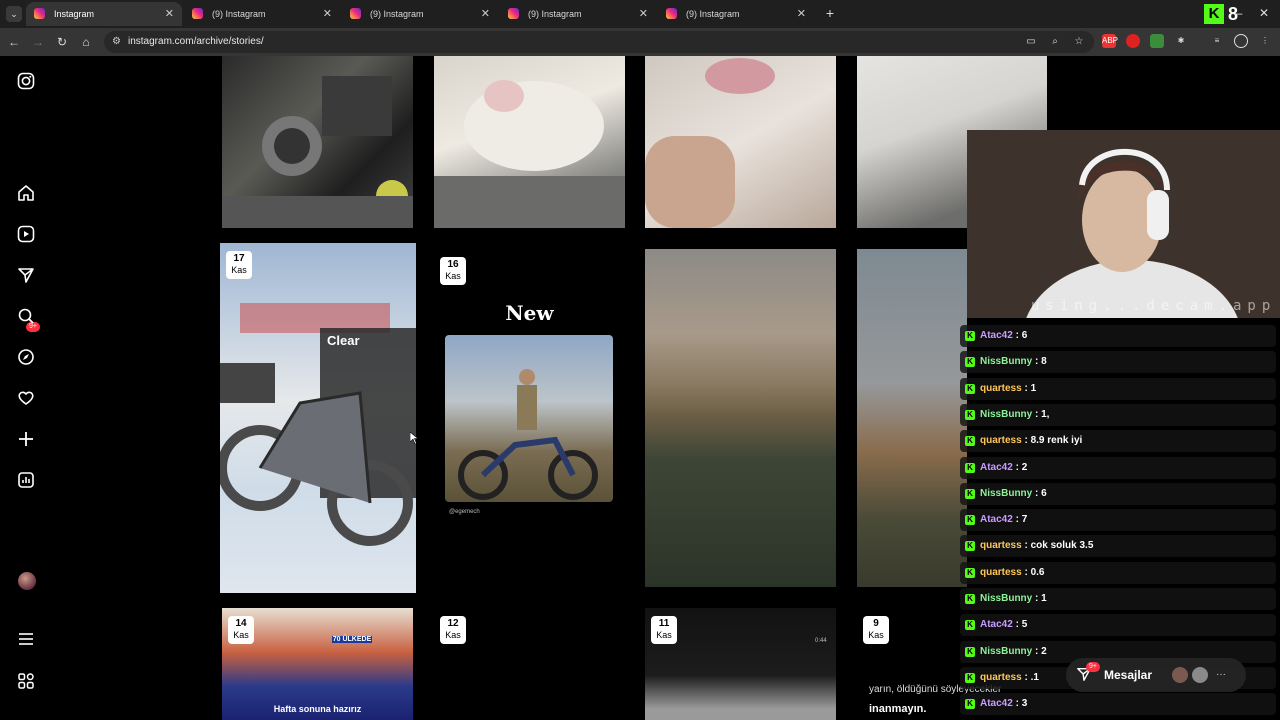 Image resolution: width=1280 pixels, height=720 pixels. Describe the element at coordinates (26, 237) in the screenshot. I see `reels-icon` at that location.